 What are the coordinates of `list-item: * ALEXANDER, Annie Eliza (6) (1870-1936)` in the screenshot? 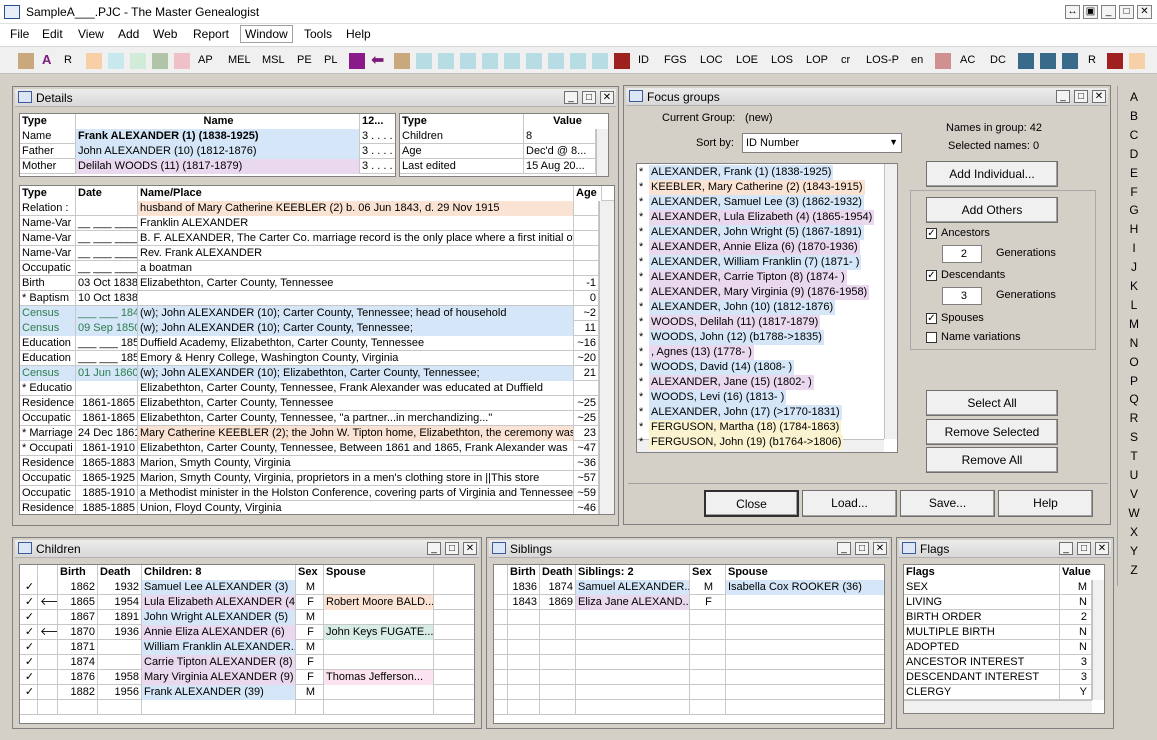 It's located at (760, 247).